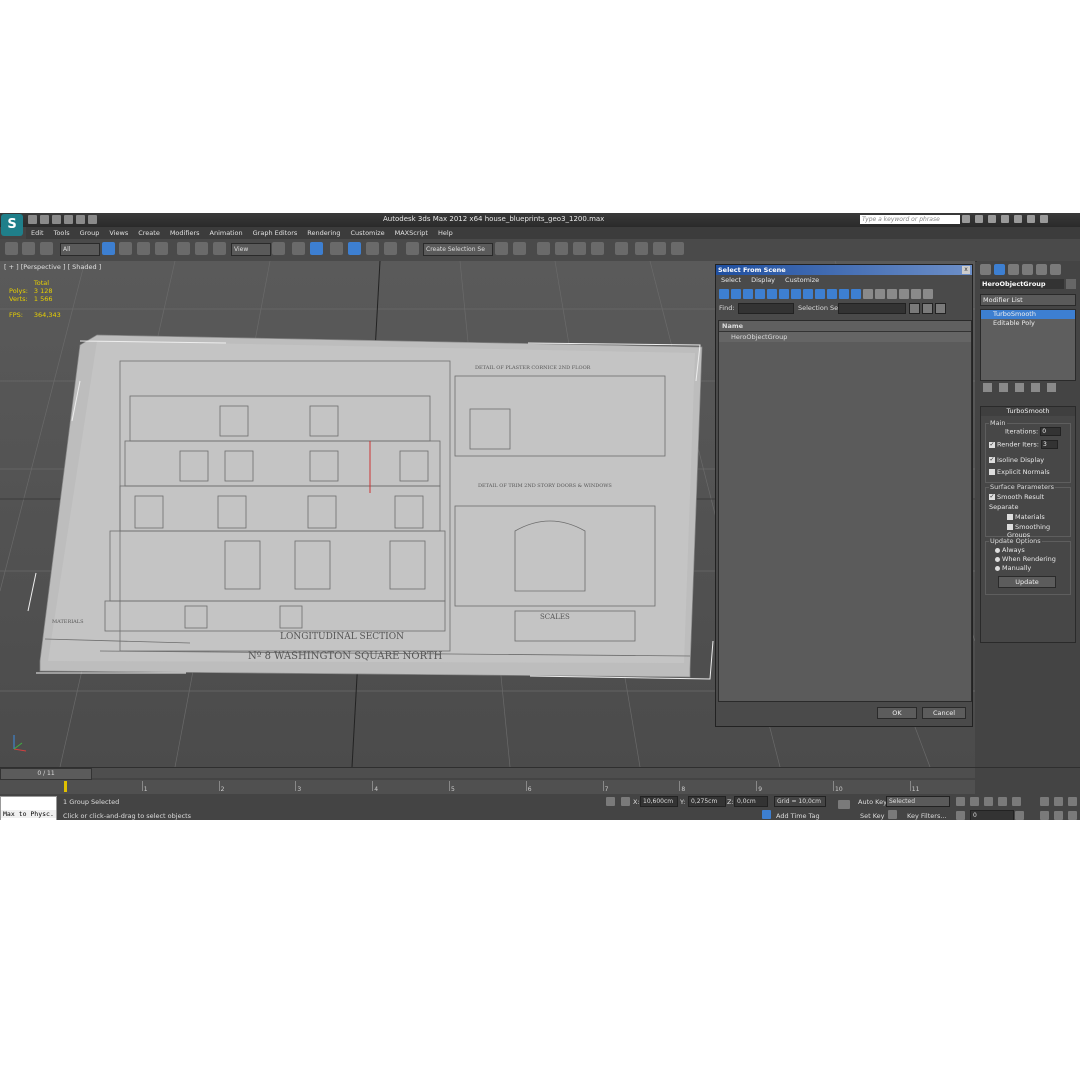 The width and height of the screenshot is (1080, 1080). I want to click on rectangular-selection-icon, so click(143, 248).